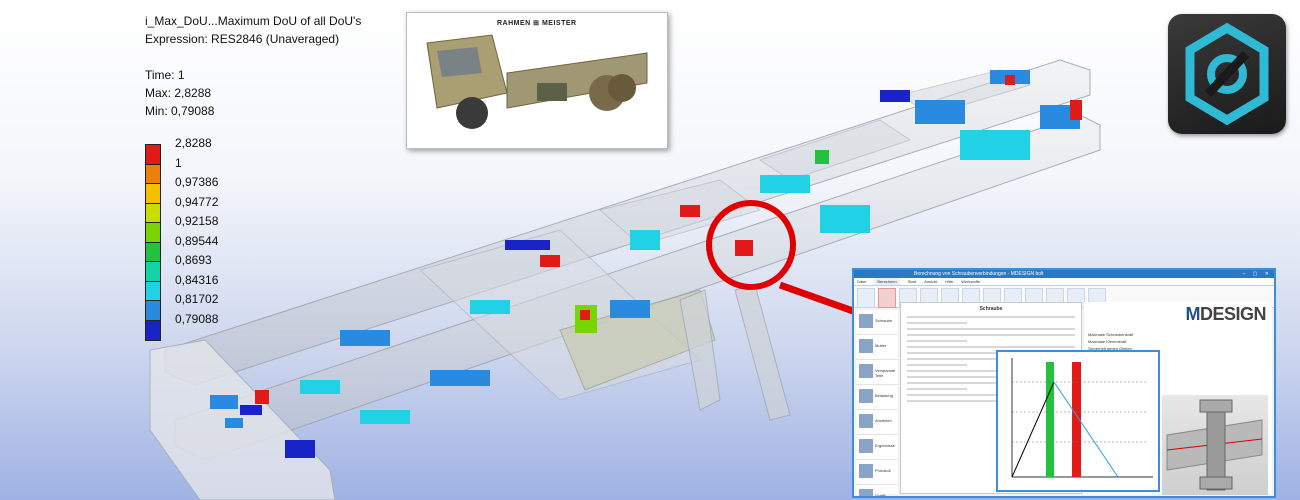 Image resolution: width=1300 pixels, height=500 pixels. Describe the element at coordinates (197, 182) in the screenshot. I see `legend-label: 0,97386` at that location.